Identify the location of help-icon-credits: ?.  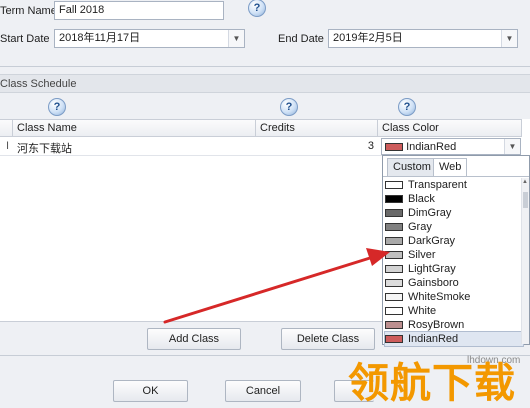
(289, 107).